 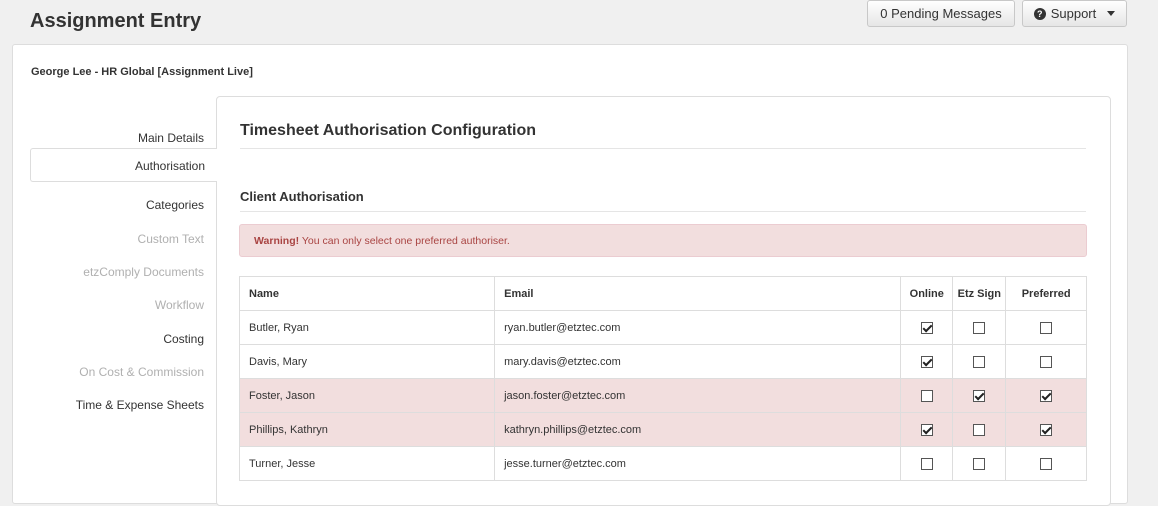 I want to click on column-header-preferred: Preferred, so click(x=1046, y=293).